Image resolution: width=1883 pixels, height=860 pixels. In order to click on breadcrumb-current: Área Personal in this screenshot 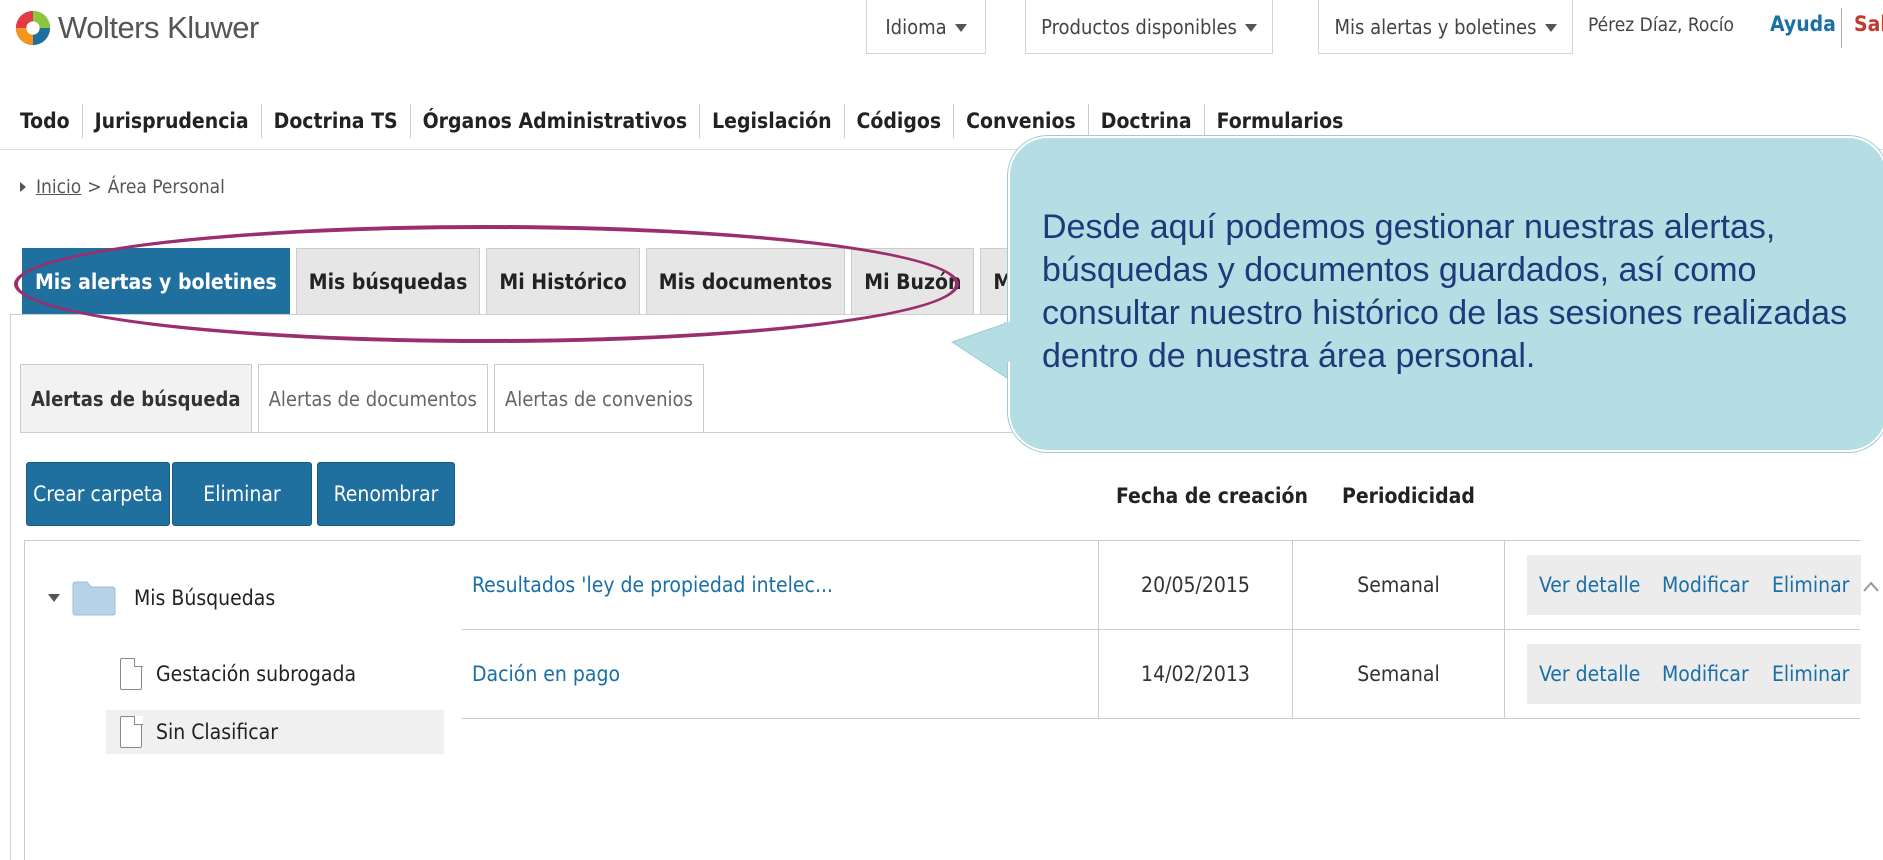, I will do `click(166, 187)`.